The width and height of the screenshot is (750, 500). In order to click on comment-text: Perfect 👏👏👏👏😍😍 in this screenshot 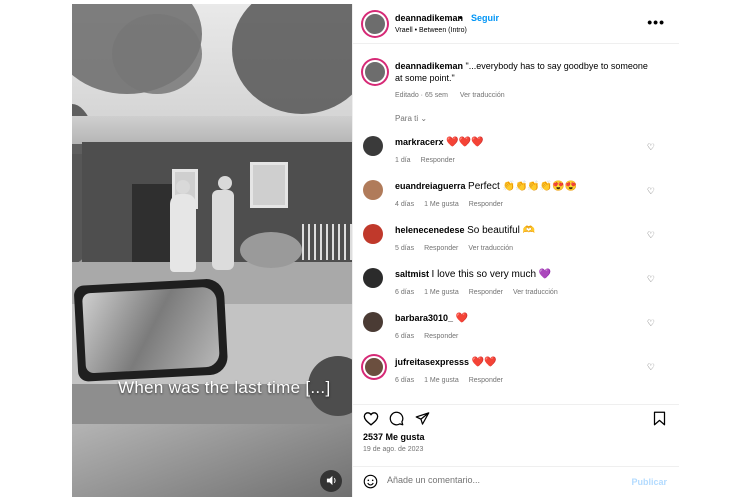, I will do `click(523, 186)`.